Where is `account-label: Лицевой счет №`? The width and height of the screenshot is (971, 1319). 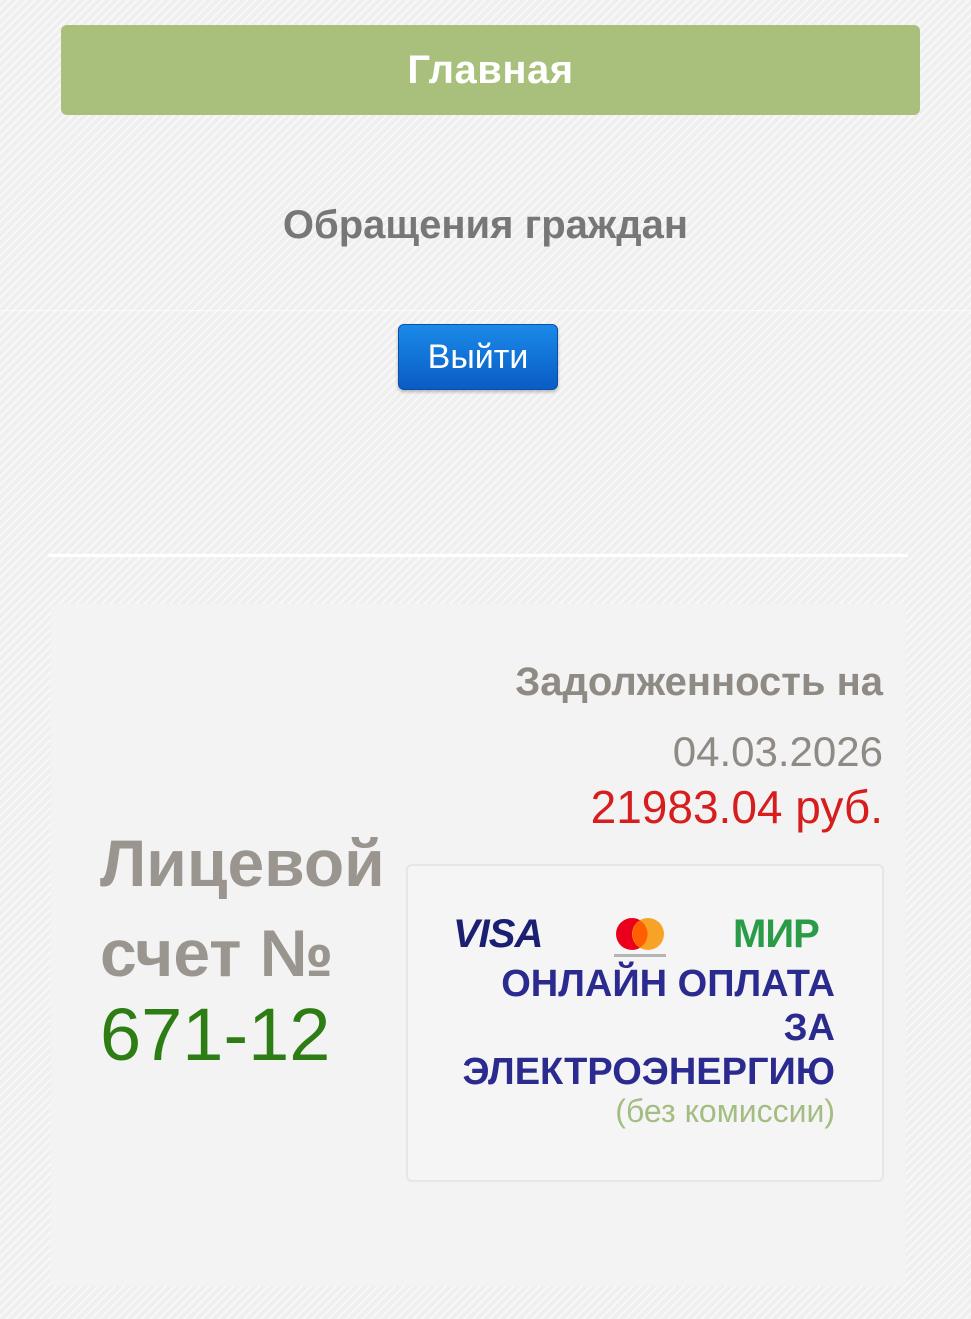
account-label: Лицевой счет № is located at coordinates (255, 908).